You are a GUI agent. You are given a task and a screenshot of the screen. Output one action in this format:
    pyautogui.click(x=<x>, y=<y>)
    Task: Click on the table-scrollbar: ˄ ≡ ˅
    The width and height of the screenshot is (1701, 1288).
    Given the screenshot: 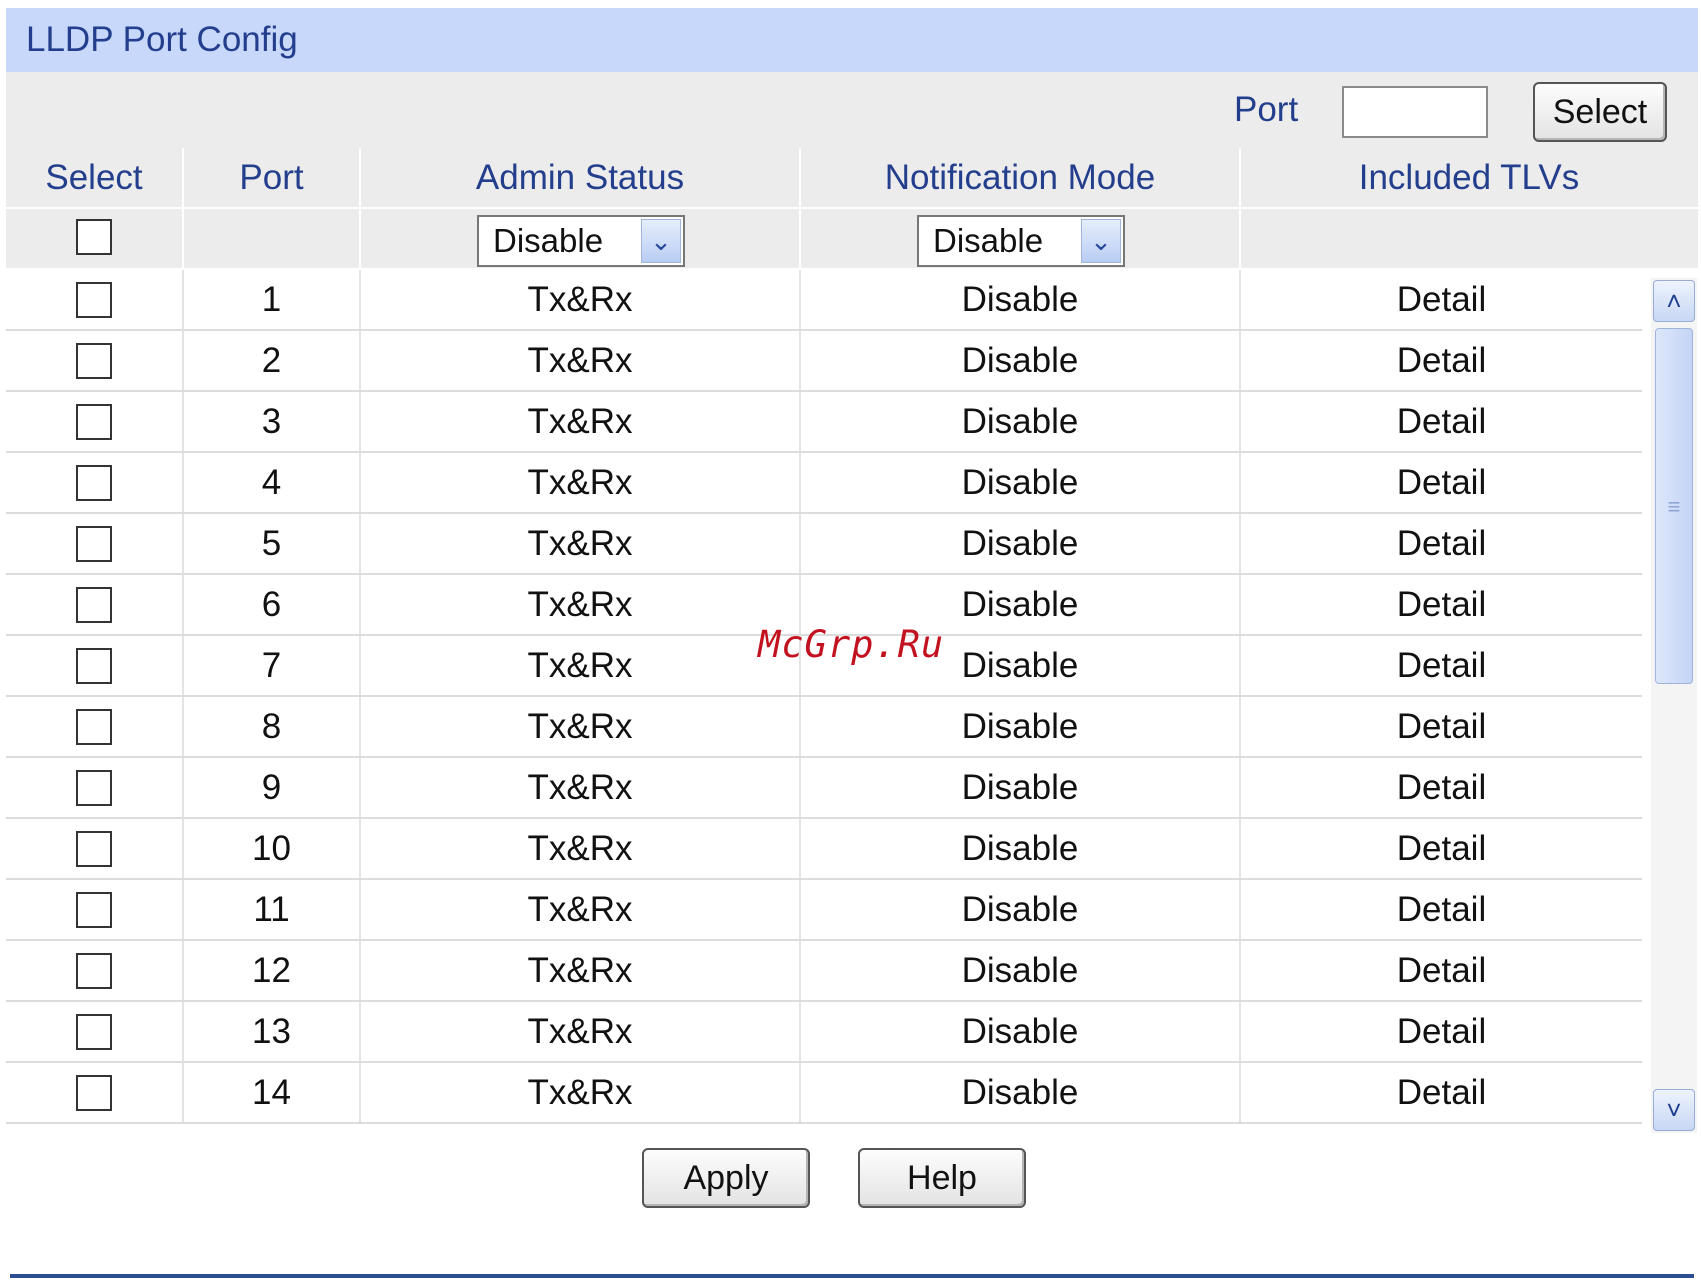 What is the action you would take?
    pyautogui.click(x=1674, y=705)
    